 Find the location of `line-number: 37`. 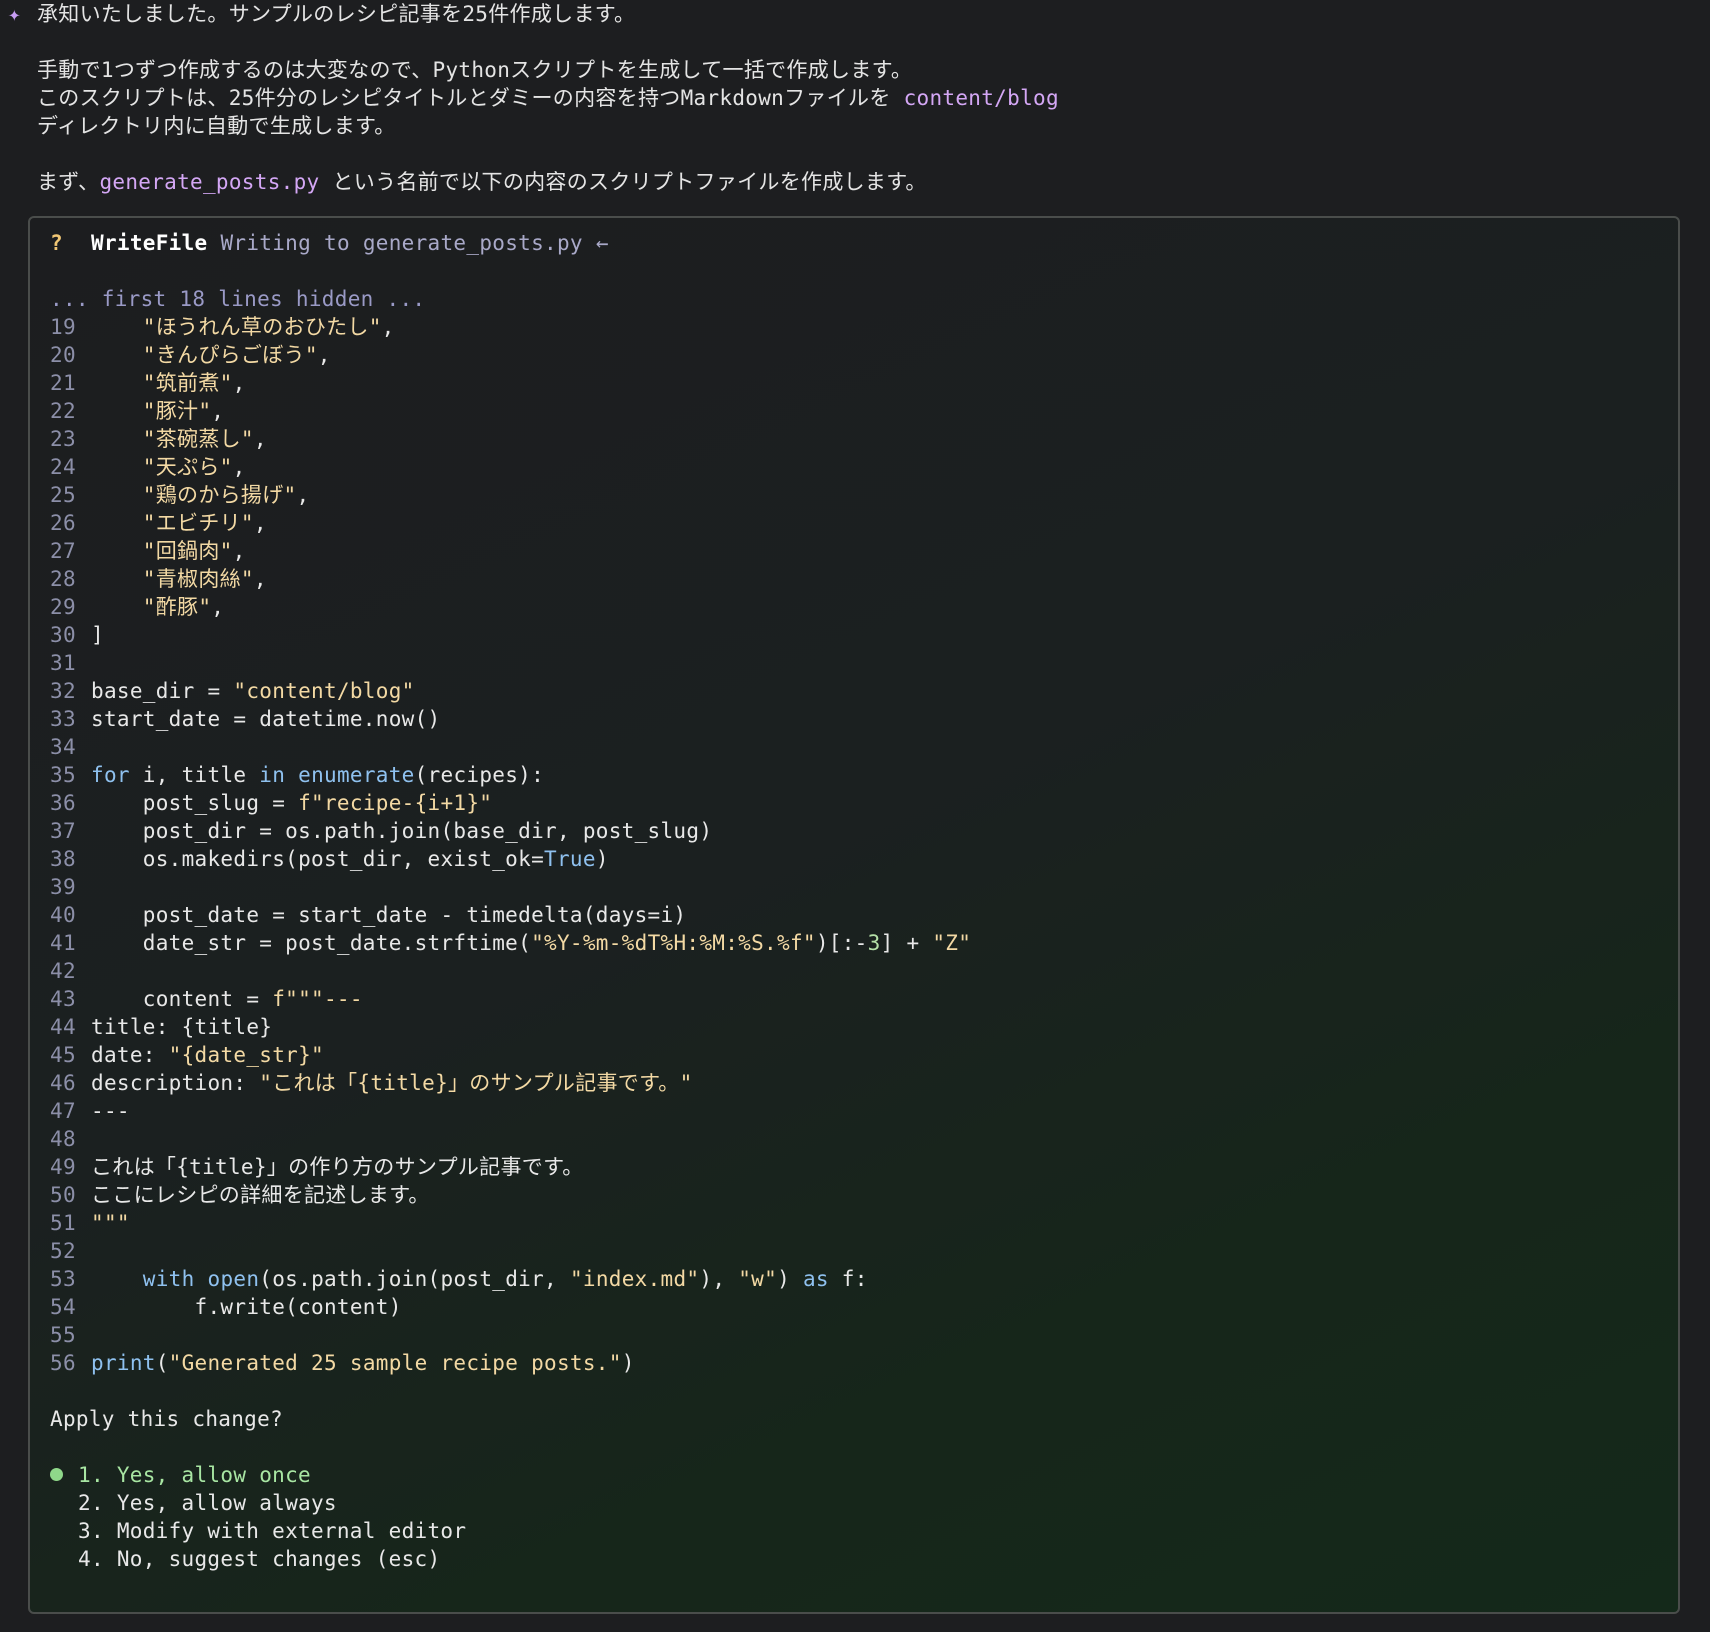

line-number: 37 is located at coordinates (63, 831).